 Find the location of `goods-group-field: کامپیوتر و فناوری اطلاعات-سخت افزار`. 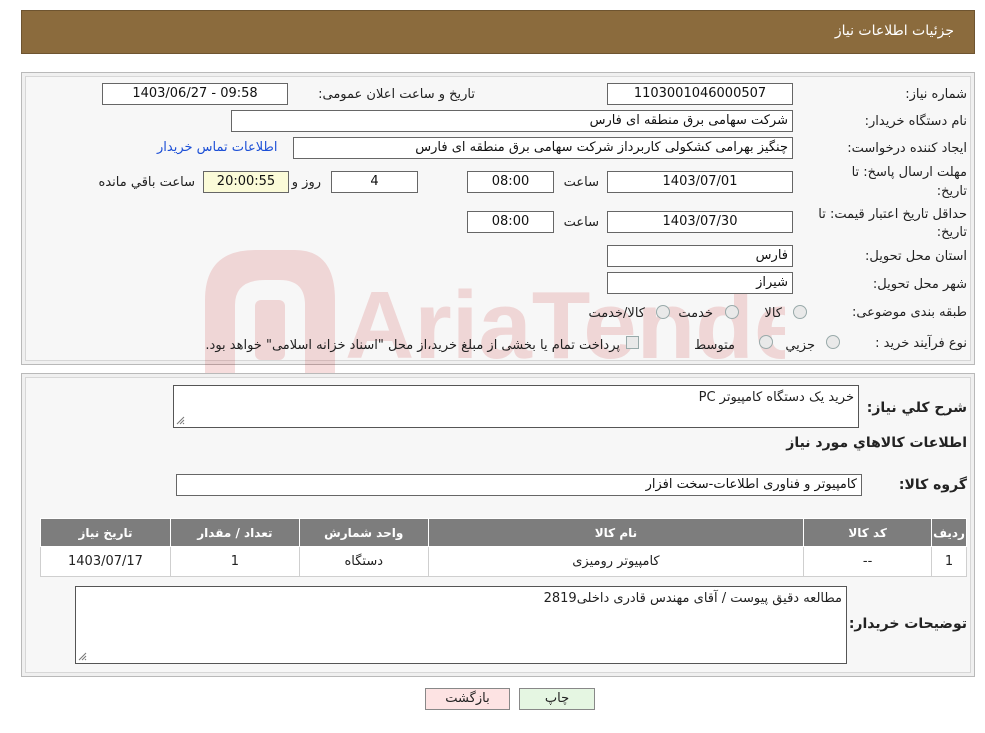

goods-group-field: کامپیوتر و فناوری اطلاعات-سخت افزار is located at coordinates (519, 485).